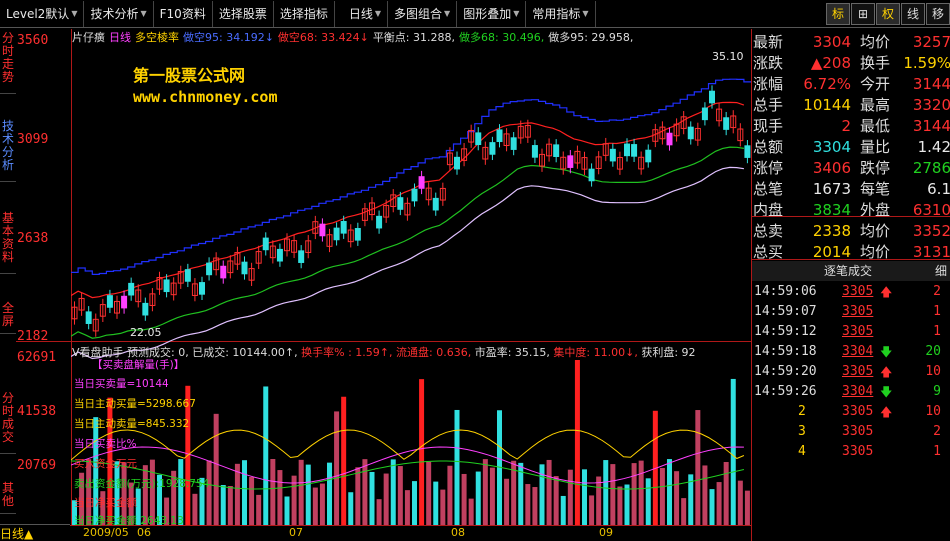 The height and width of the screenshot is (541, 950). Describe the element at coordinates (157, 37) in the screenshot. I see `indicator-name: 多空棱率` at that location.